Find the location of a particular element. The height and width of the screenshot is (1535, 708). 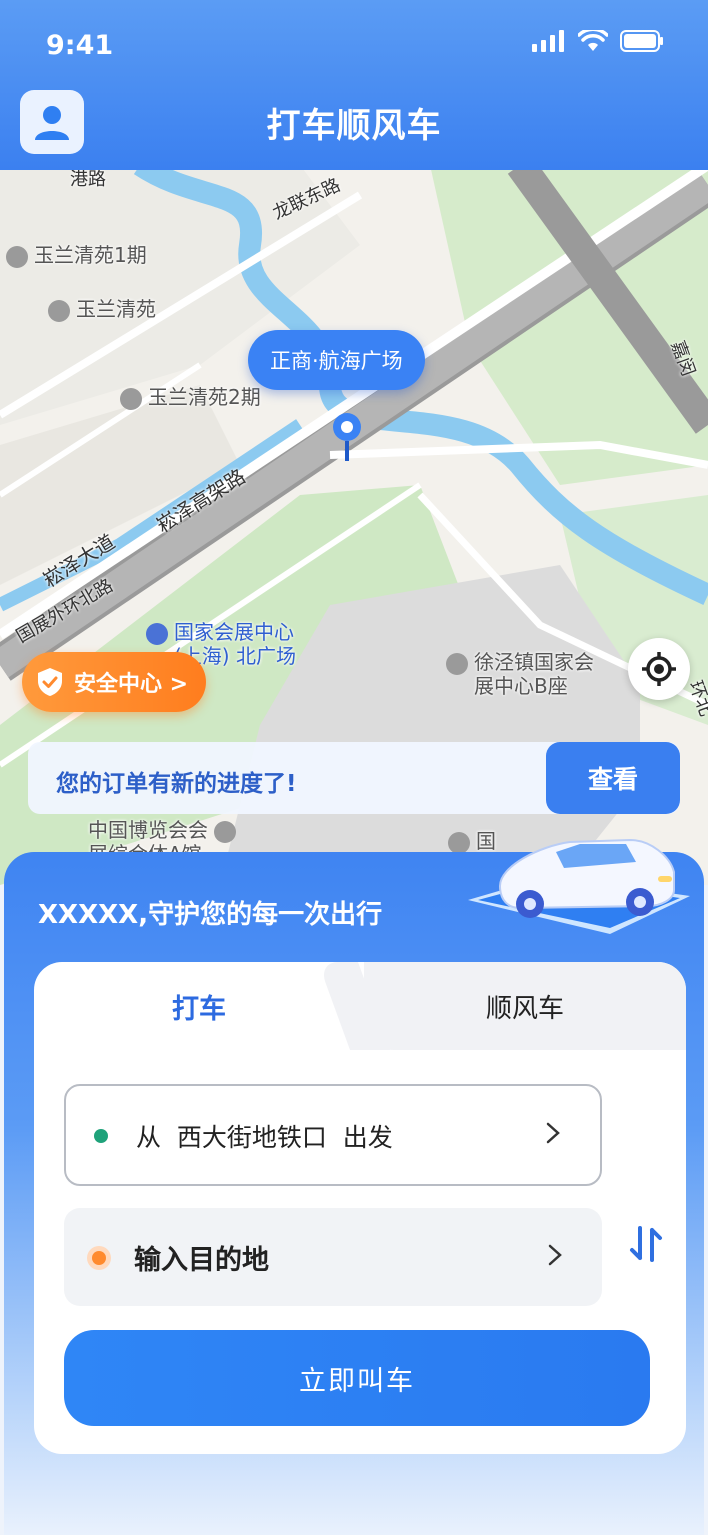

swap-locations-icon is located at coordinates (646, 1244).